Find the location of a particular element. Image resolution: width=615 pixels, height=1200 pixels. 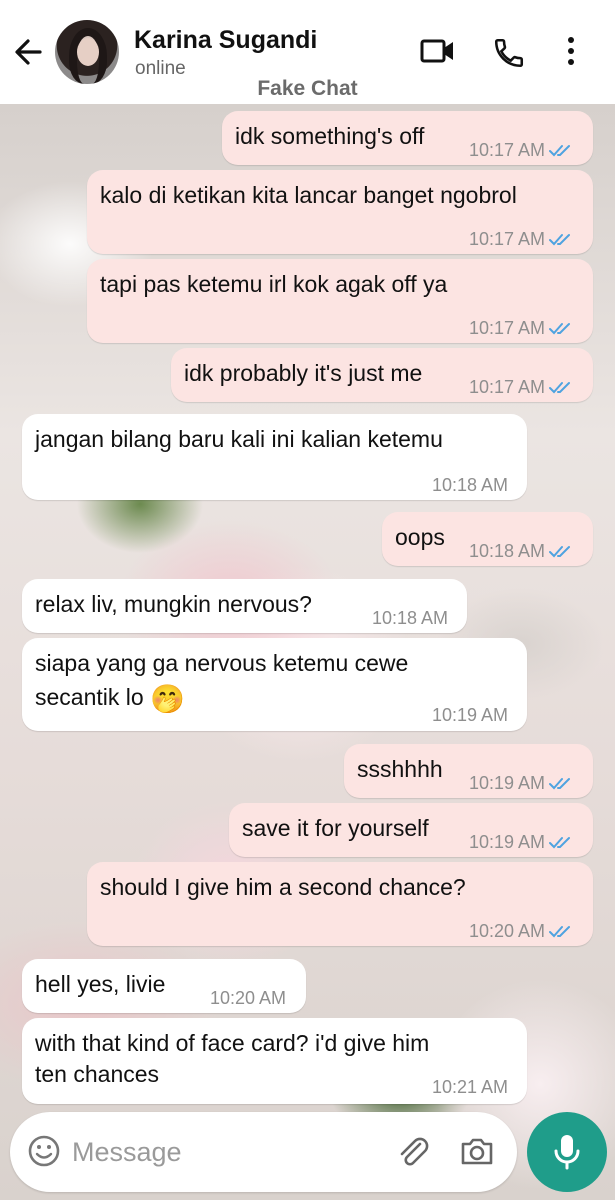

message-bubble-incoming: hell yes, livie 10:20 AM is located at coordinates (164, 986).